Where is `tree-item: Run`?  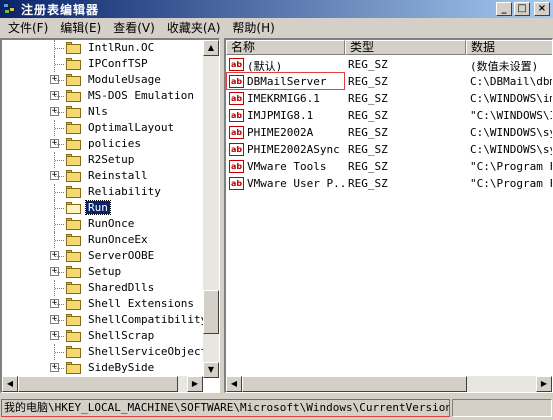
tree-item: Run is located at coordinates (102, 208).